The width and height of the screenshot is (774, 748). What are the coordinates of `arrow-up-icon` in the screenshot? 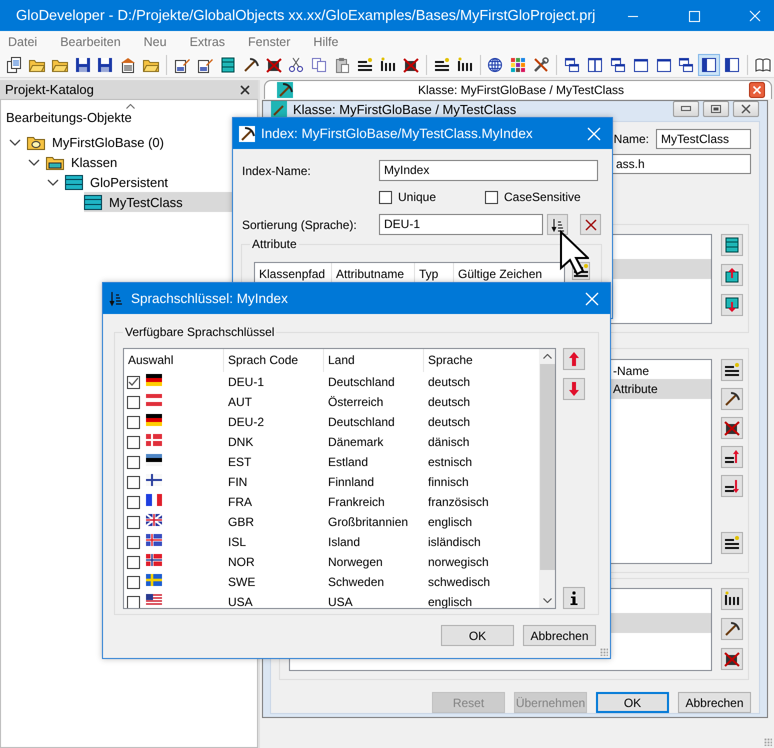 It's located at (574, 359).